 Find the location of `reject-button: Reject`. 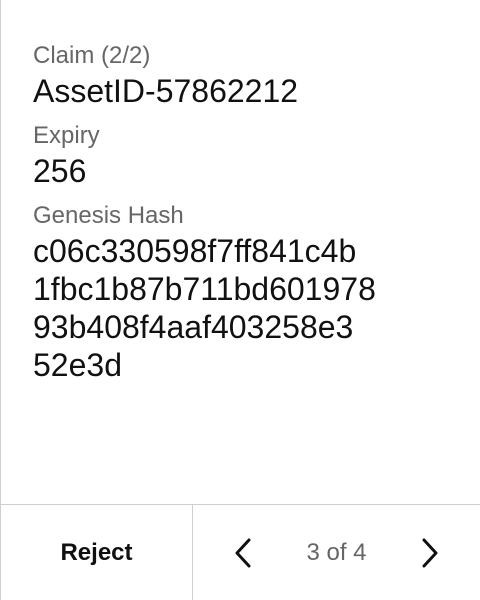

reject-button: Reject is located at coordinates (97, 552).